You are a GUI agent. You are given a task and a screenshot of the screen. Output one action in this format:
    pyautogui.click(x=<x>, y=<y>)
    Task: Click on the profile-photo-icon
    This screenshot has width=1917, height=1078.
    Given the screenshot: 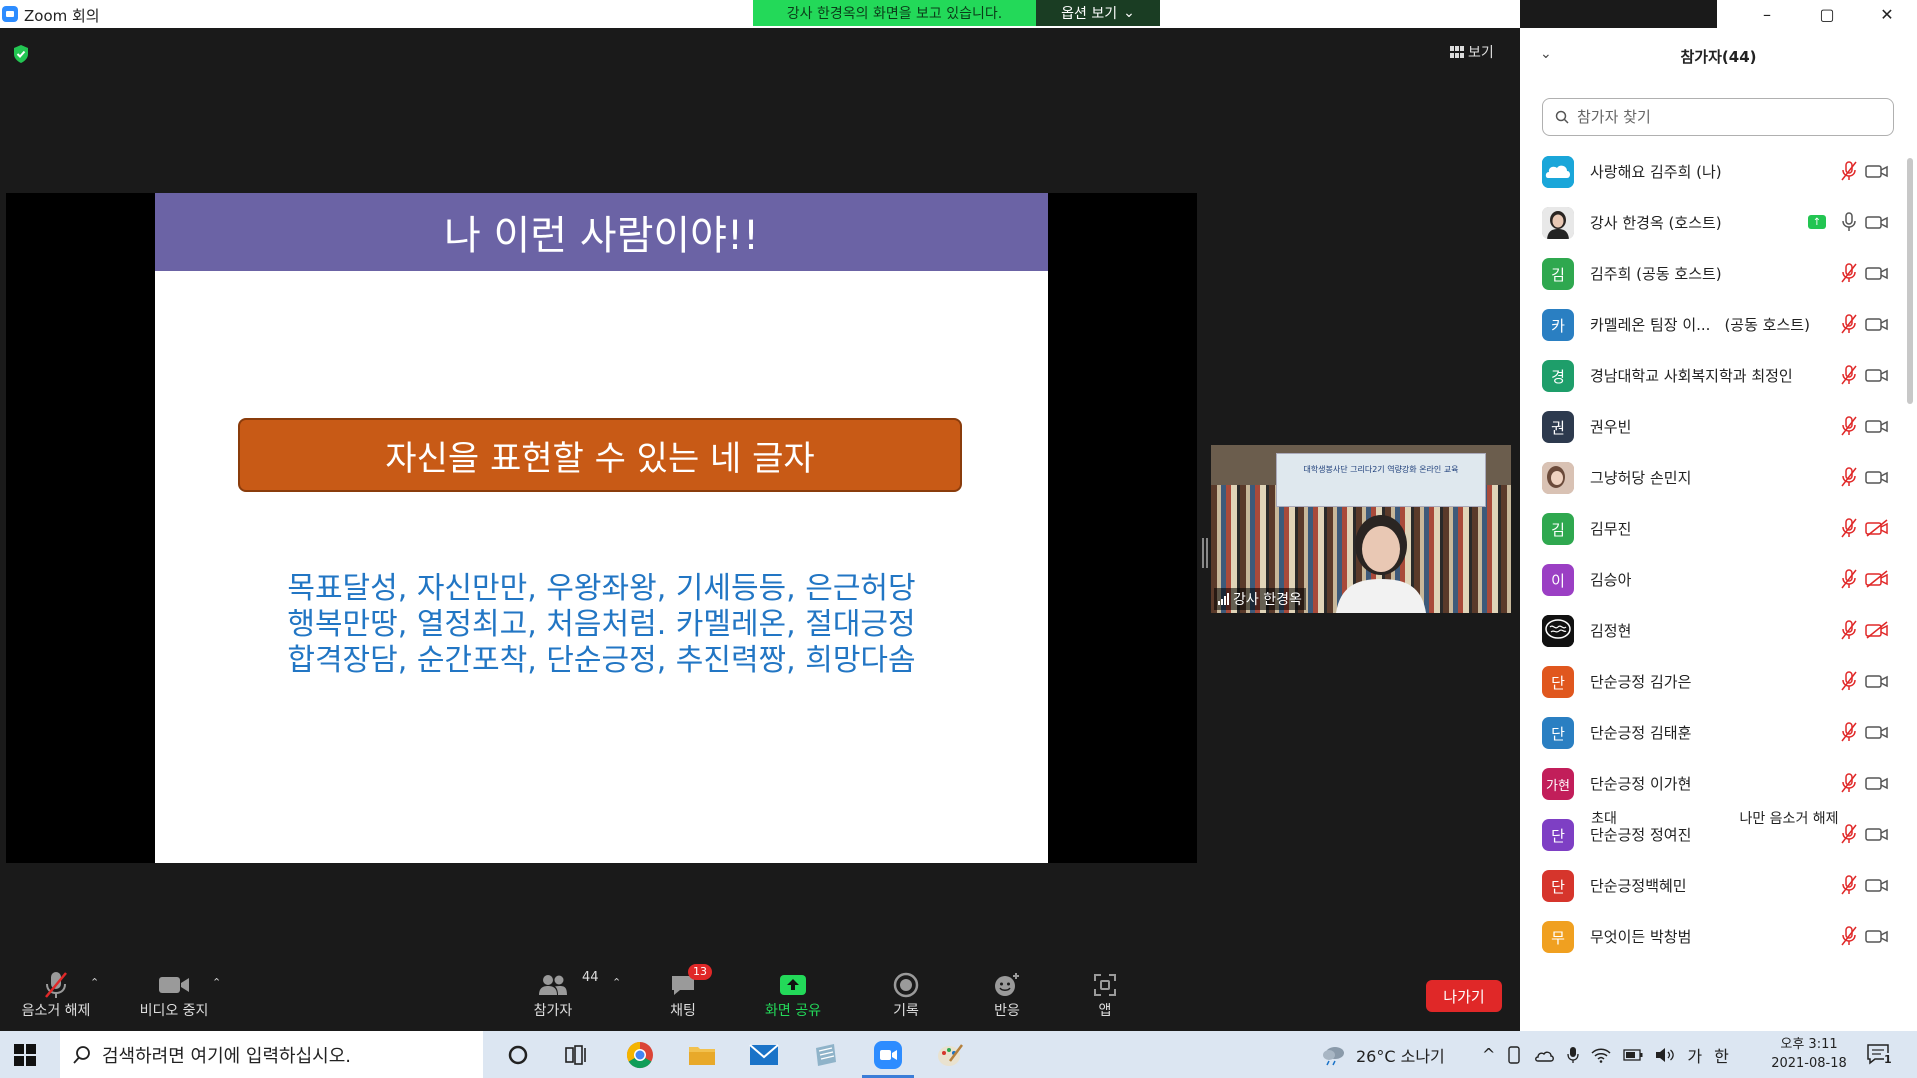 What is the action you would take?
    pyautogui.click(x=1558, y=478)
    